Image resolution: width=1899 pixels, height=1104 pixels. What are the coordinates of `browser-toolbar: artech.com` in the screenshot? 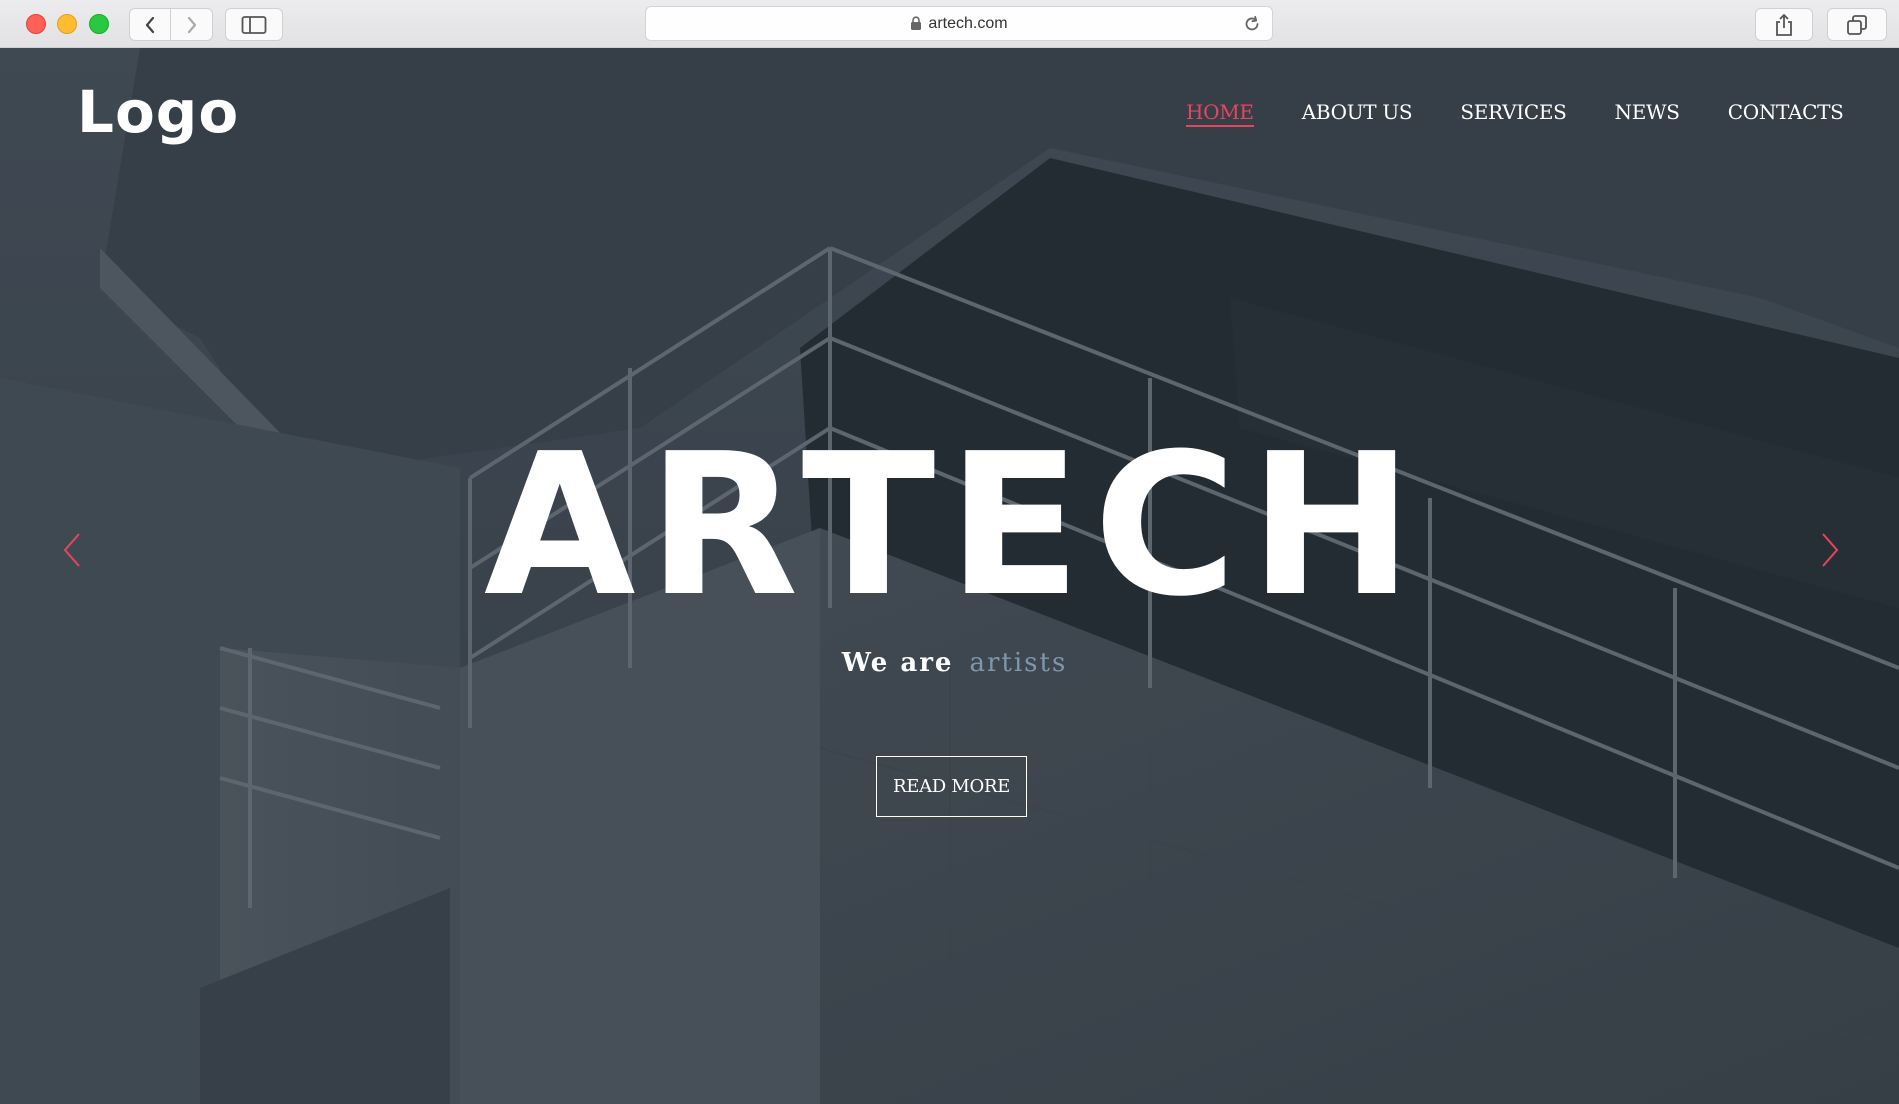 It's located at (949, 24).